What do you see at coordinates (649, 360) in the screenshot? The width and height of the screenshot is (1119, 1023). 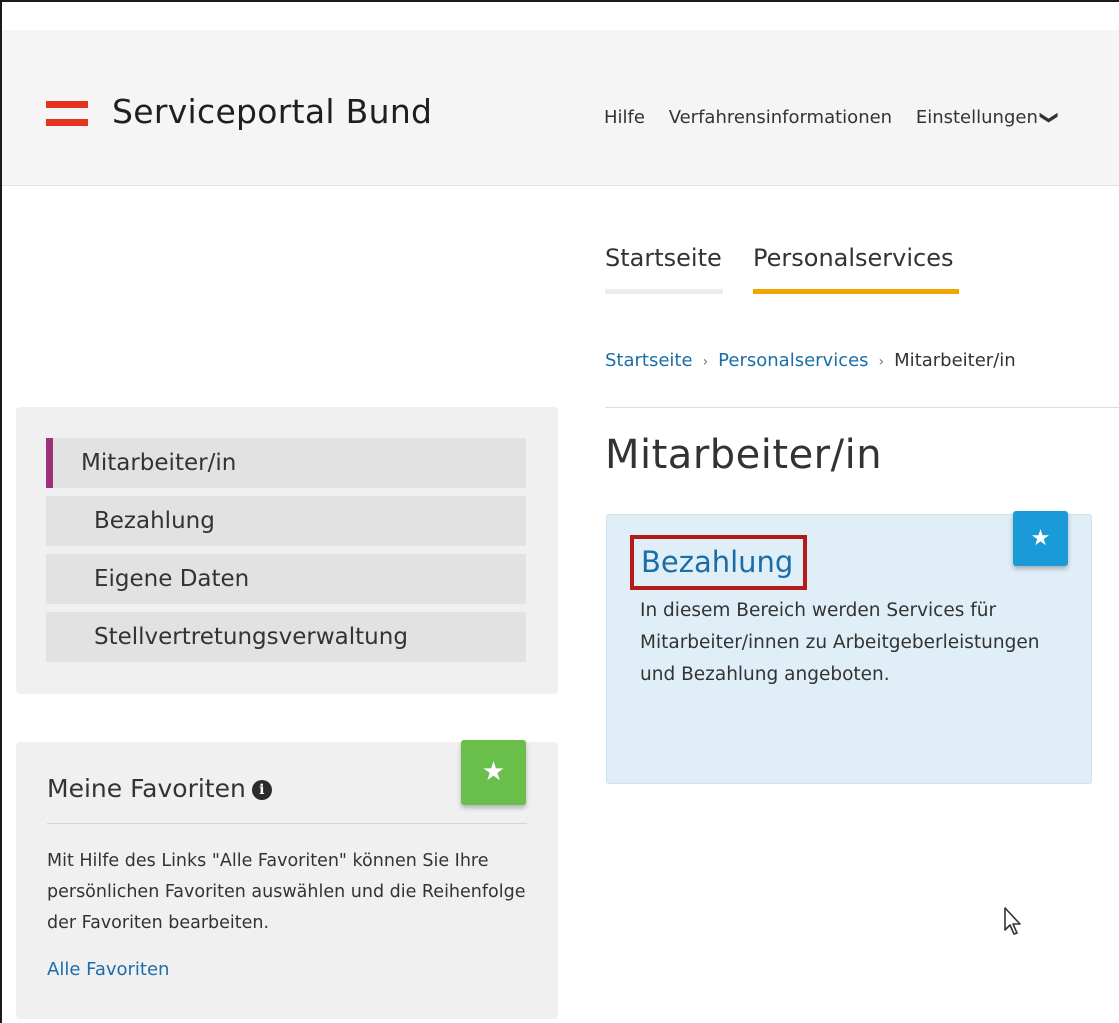 I see `breadcrumb-startseite: Startseite` at bounding box center [649, 360].